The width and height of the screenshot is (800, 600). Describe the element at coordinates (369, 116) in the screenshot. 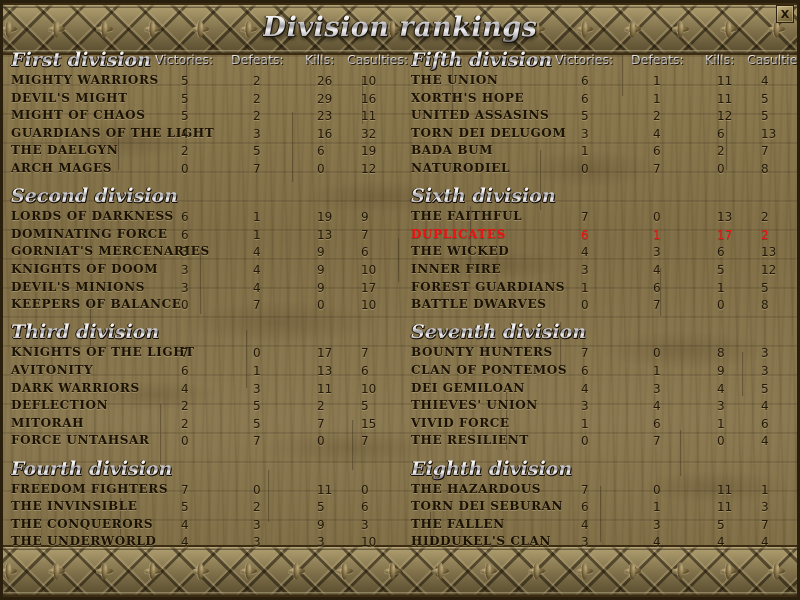

I see `team-casulties: 11` at that location.